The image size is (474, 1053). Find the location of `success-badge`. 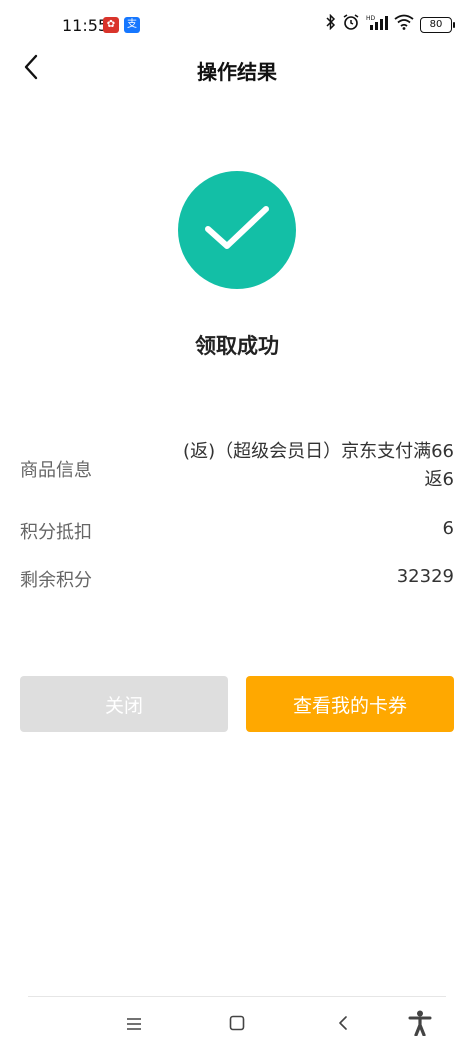

success-badge is located at coordinates (237, 230).